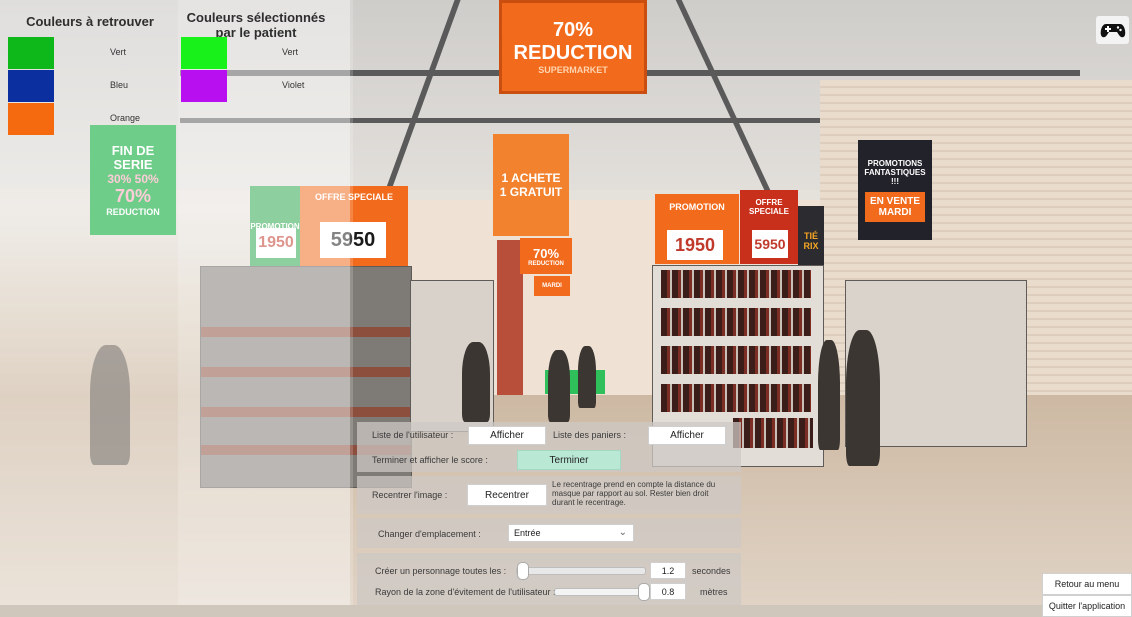 The height and width of the screenshot is (617, 1132). I want to click on avoid-radius-value: 0.8, so click(668, 591).